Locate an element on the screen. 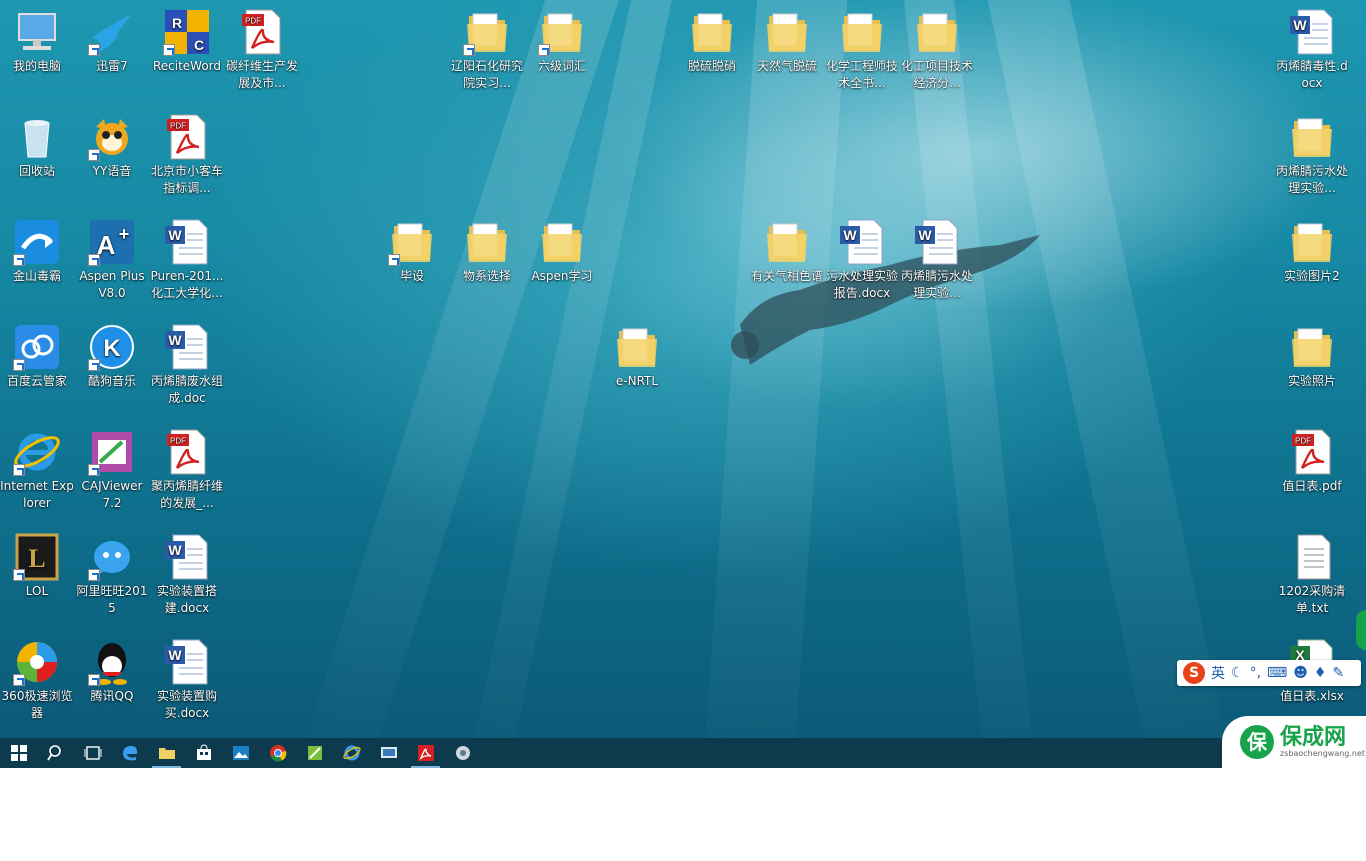  desktop-icon: R C ReciteWord is located at coordinates (187, 41).